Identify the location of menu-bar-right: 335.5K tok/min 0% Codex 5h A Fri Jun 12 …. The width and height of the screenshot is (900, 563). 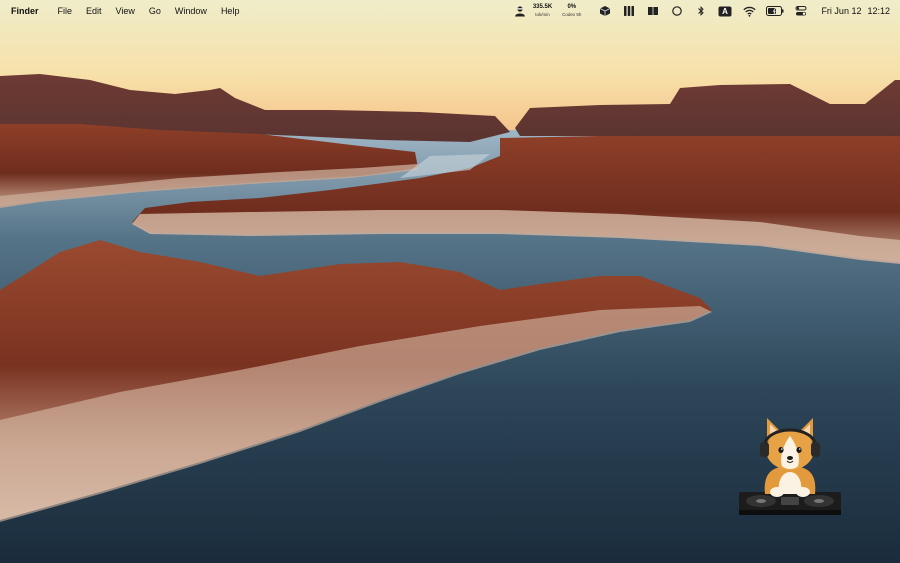
(701, 11).